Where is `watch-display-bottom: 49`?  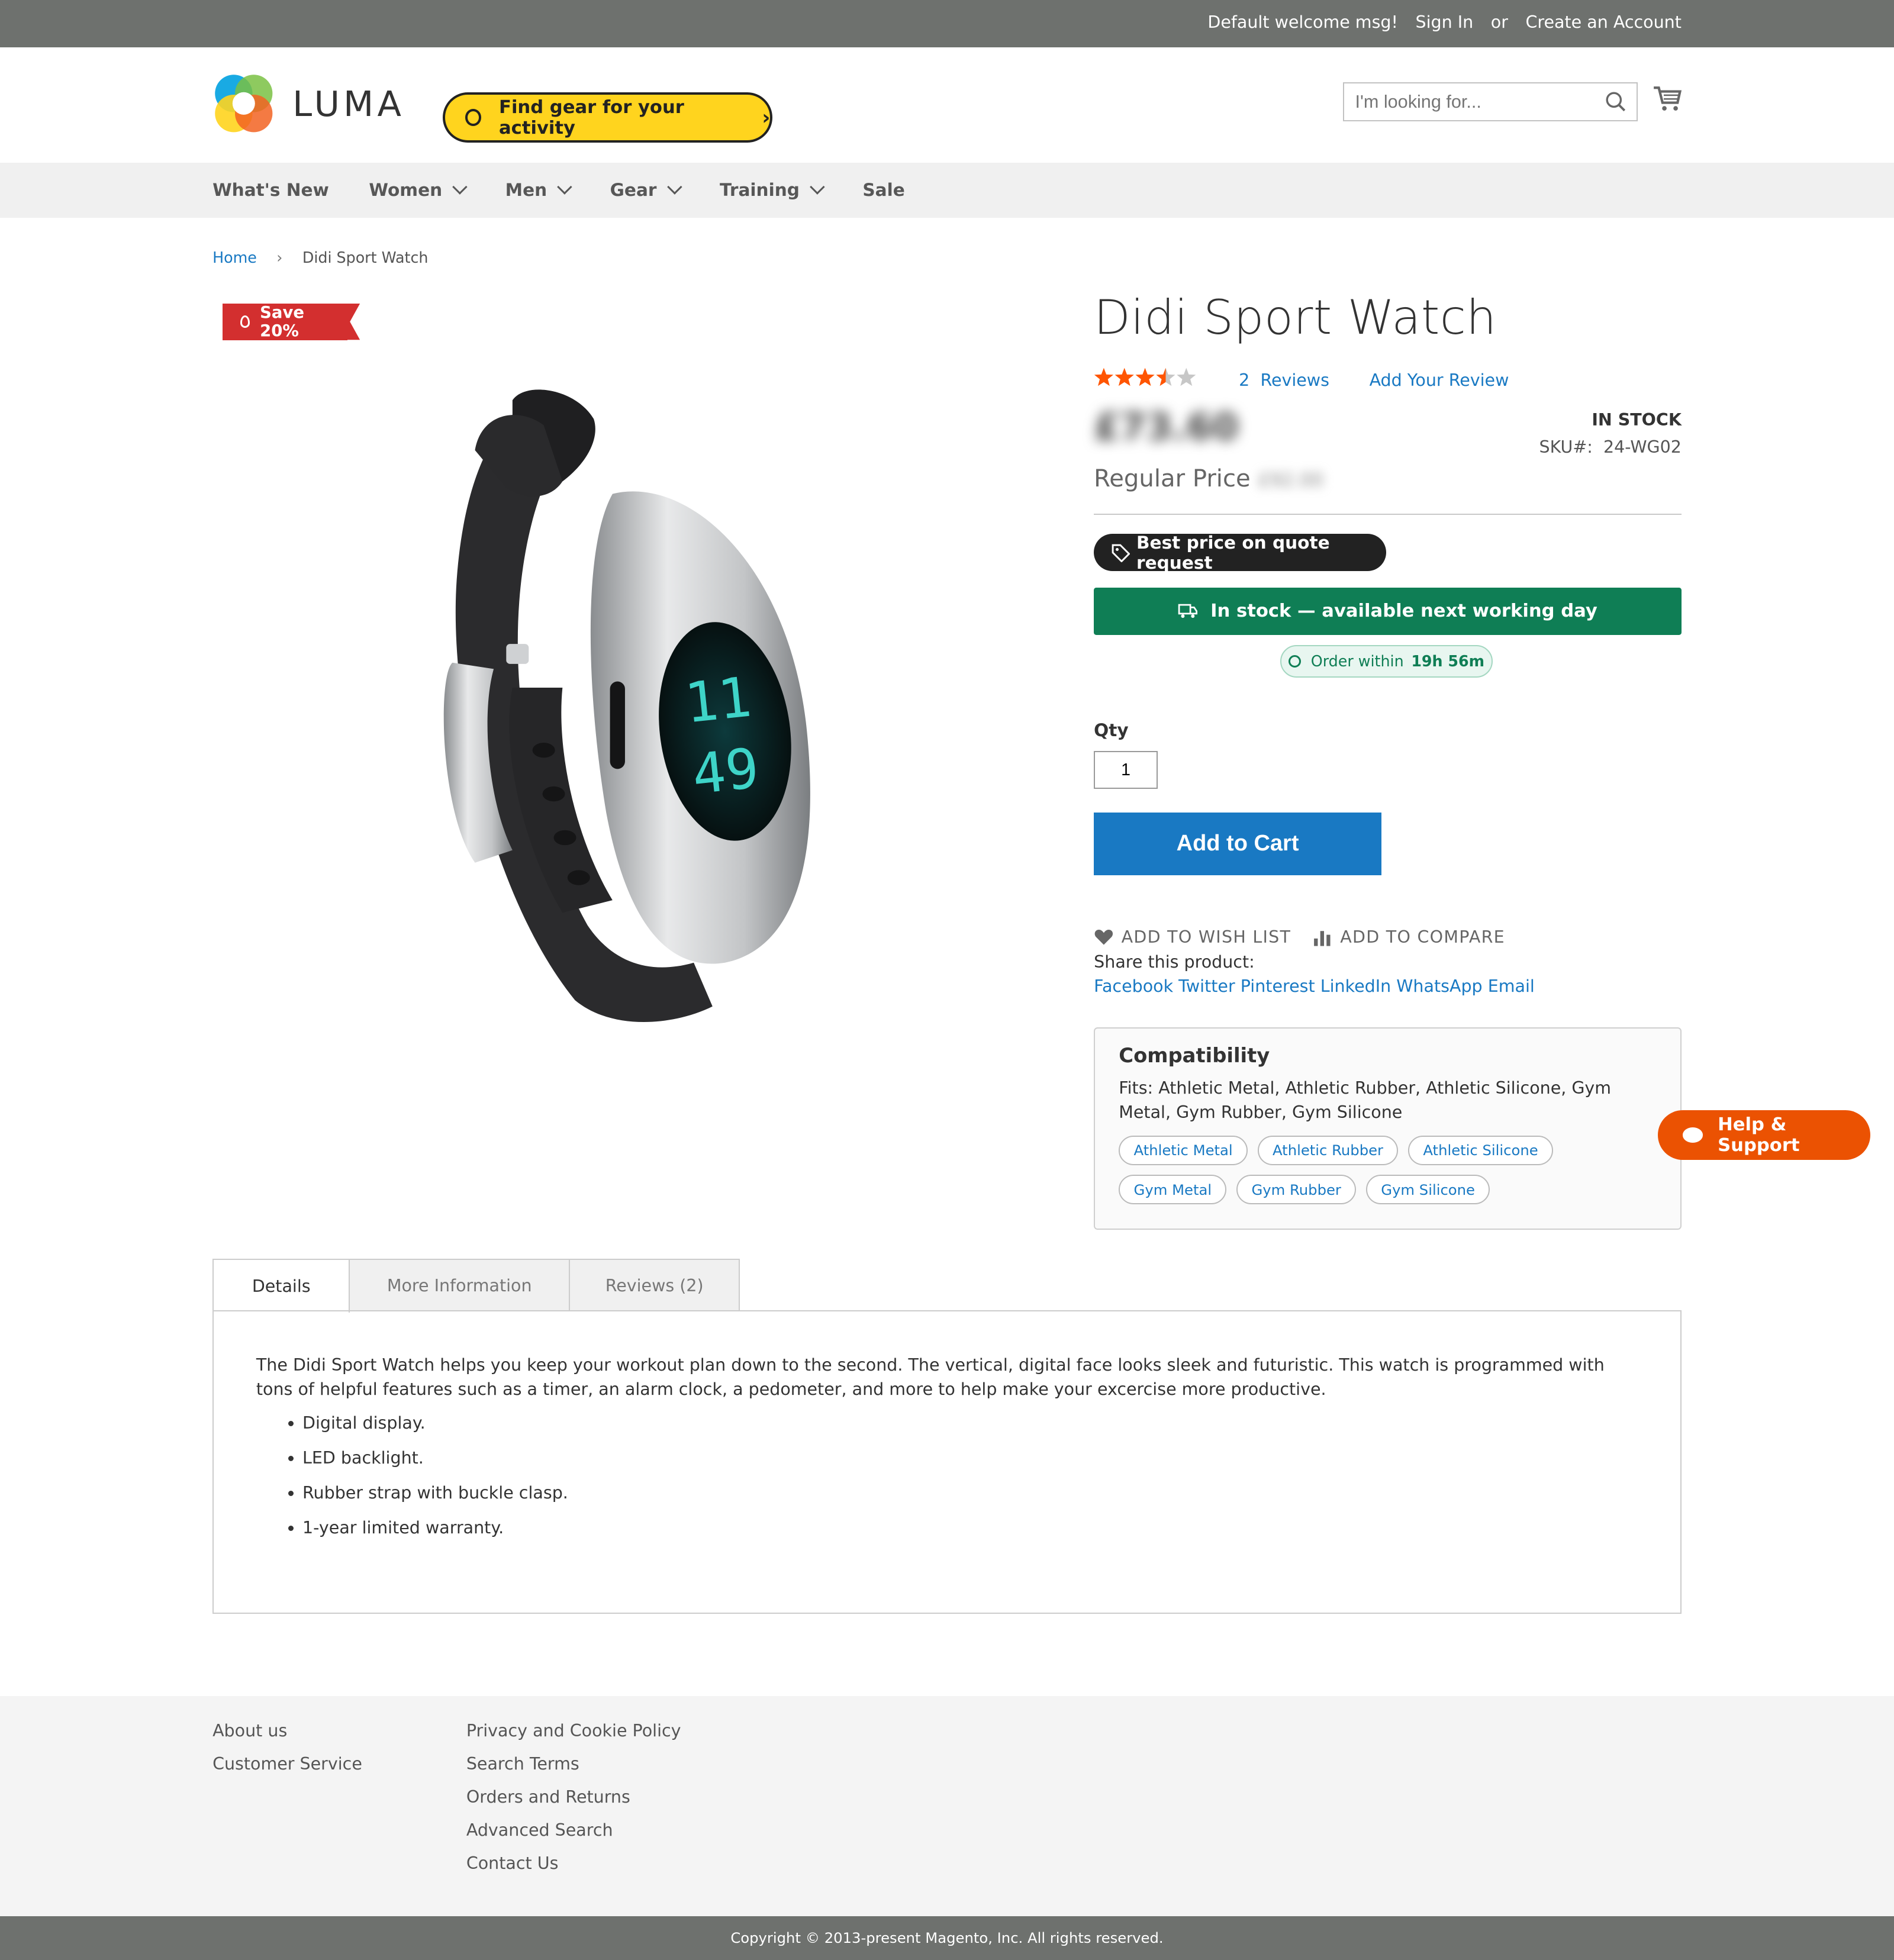
watch-display-bottom: 49 is located at coordinates (726, 771).